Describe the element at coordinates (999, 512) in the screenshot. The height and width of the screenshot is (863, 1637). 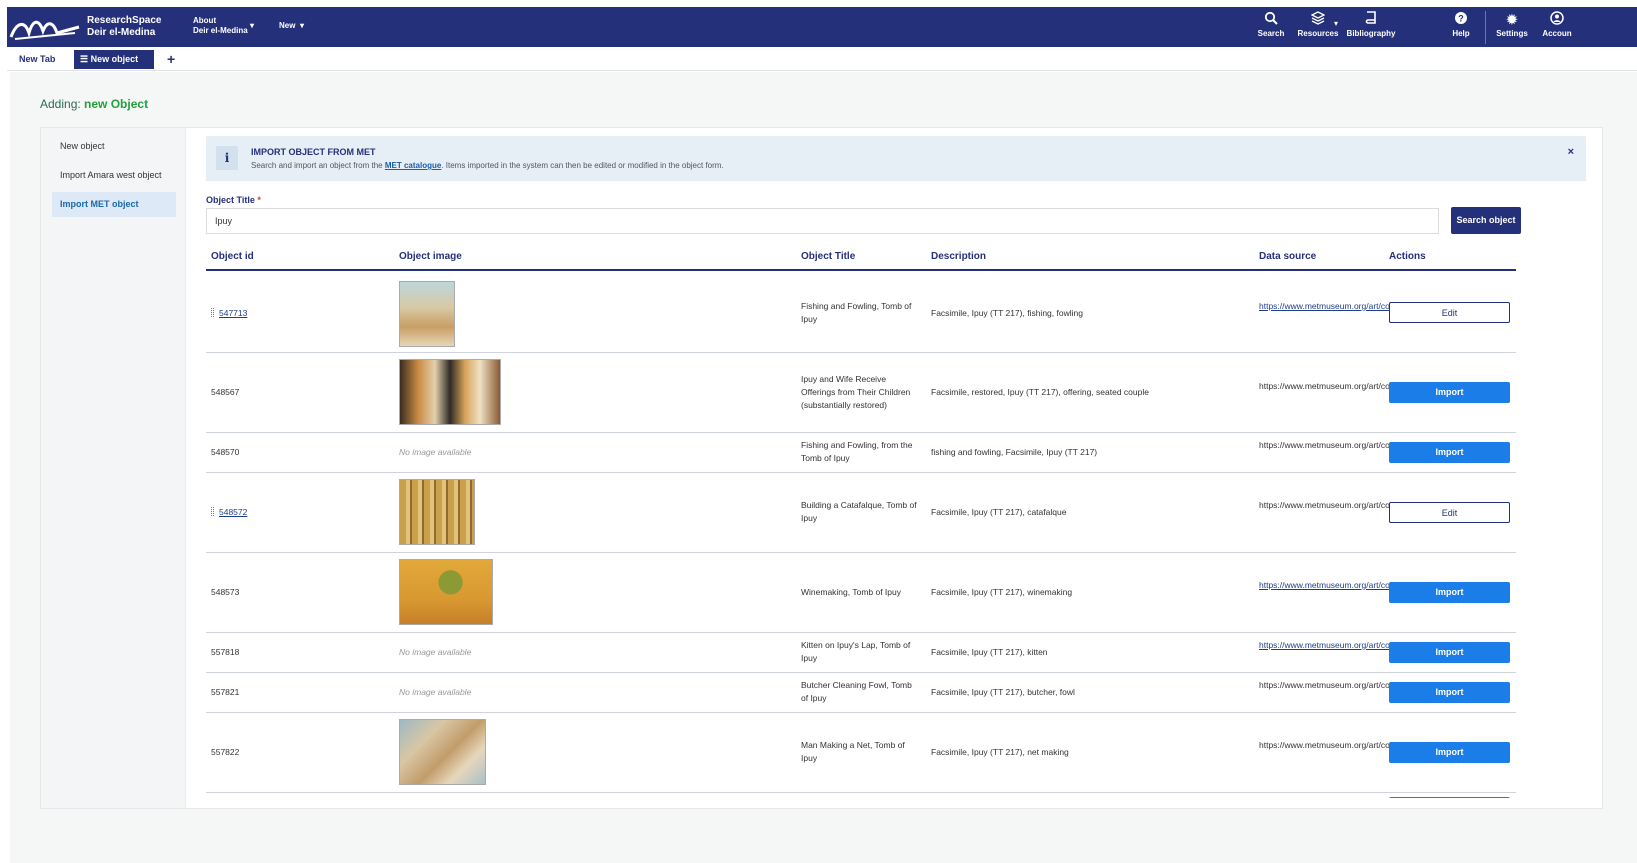
I see `object-description: Facsimile, Ipuy (TT 217), catafalque` at that location.